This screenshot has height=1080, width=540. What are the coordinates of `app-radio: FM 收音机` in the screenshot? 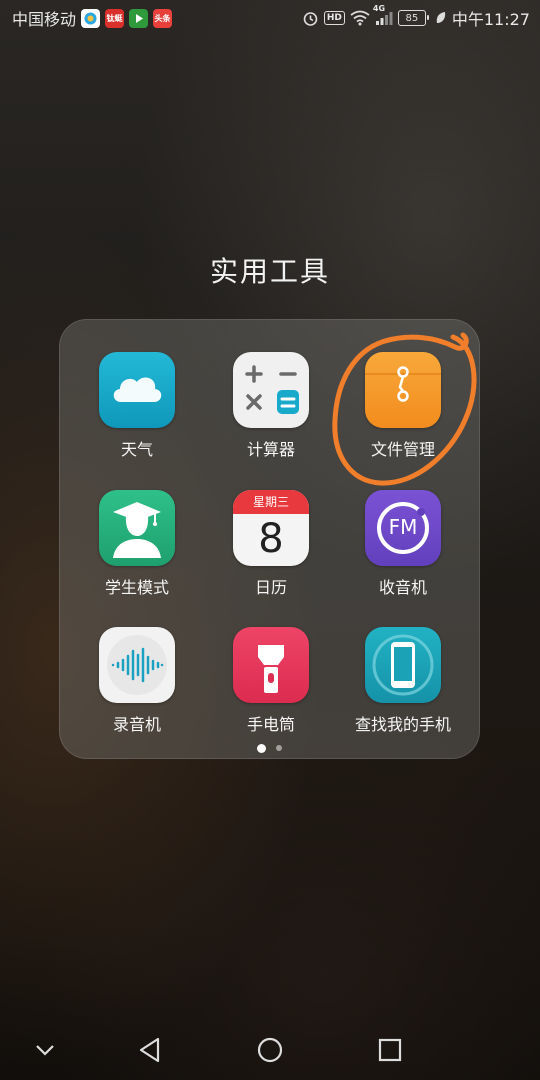 It's located at (403, 544).